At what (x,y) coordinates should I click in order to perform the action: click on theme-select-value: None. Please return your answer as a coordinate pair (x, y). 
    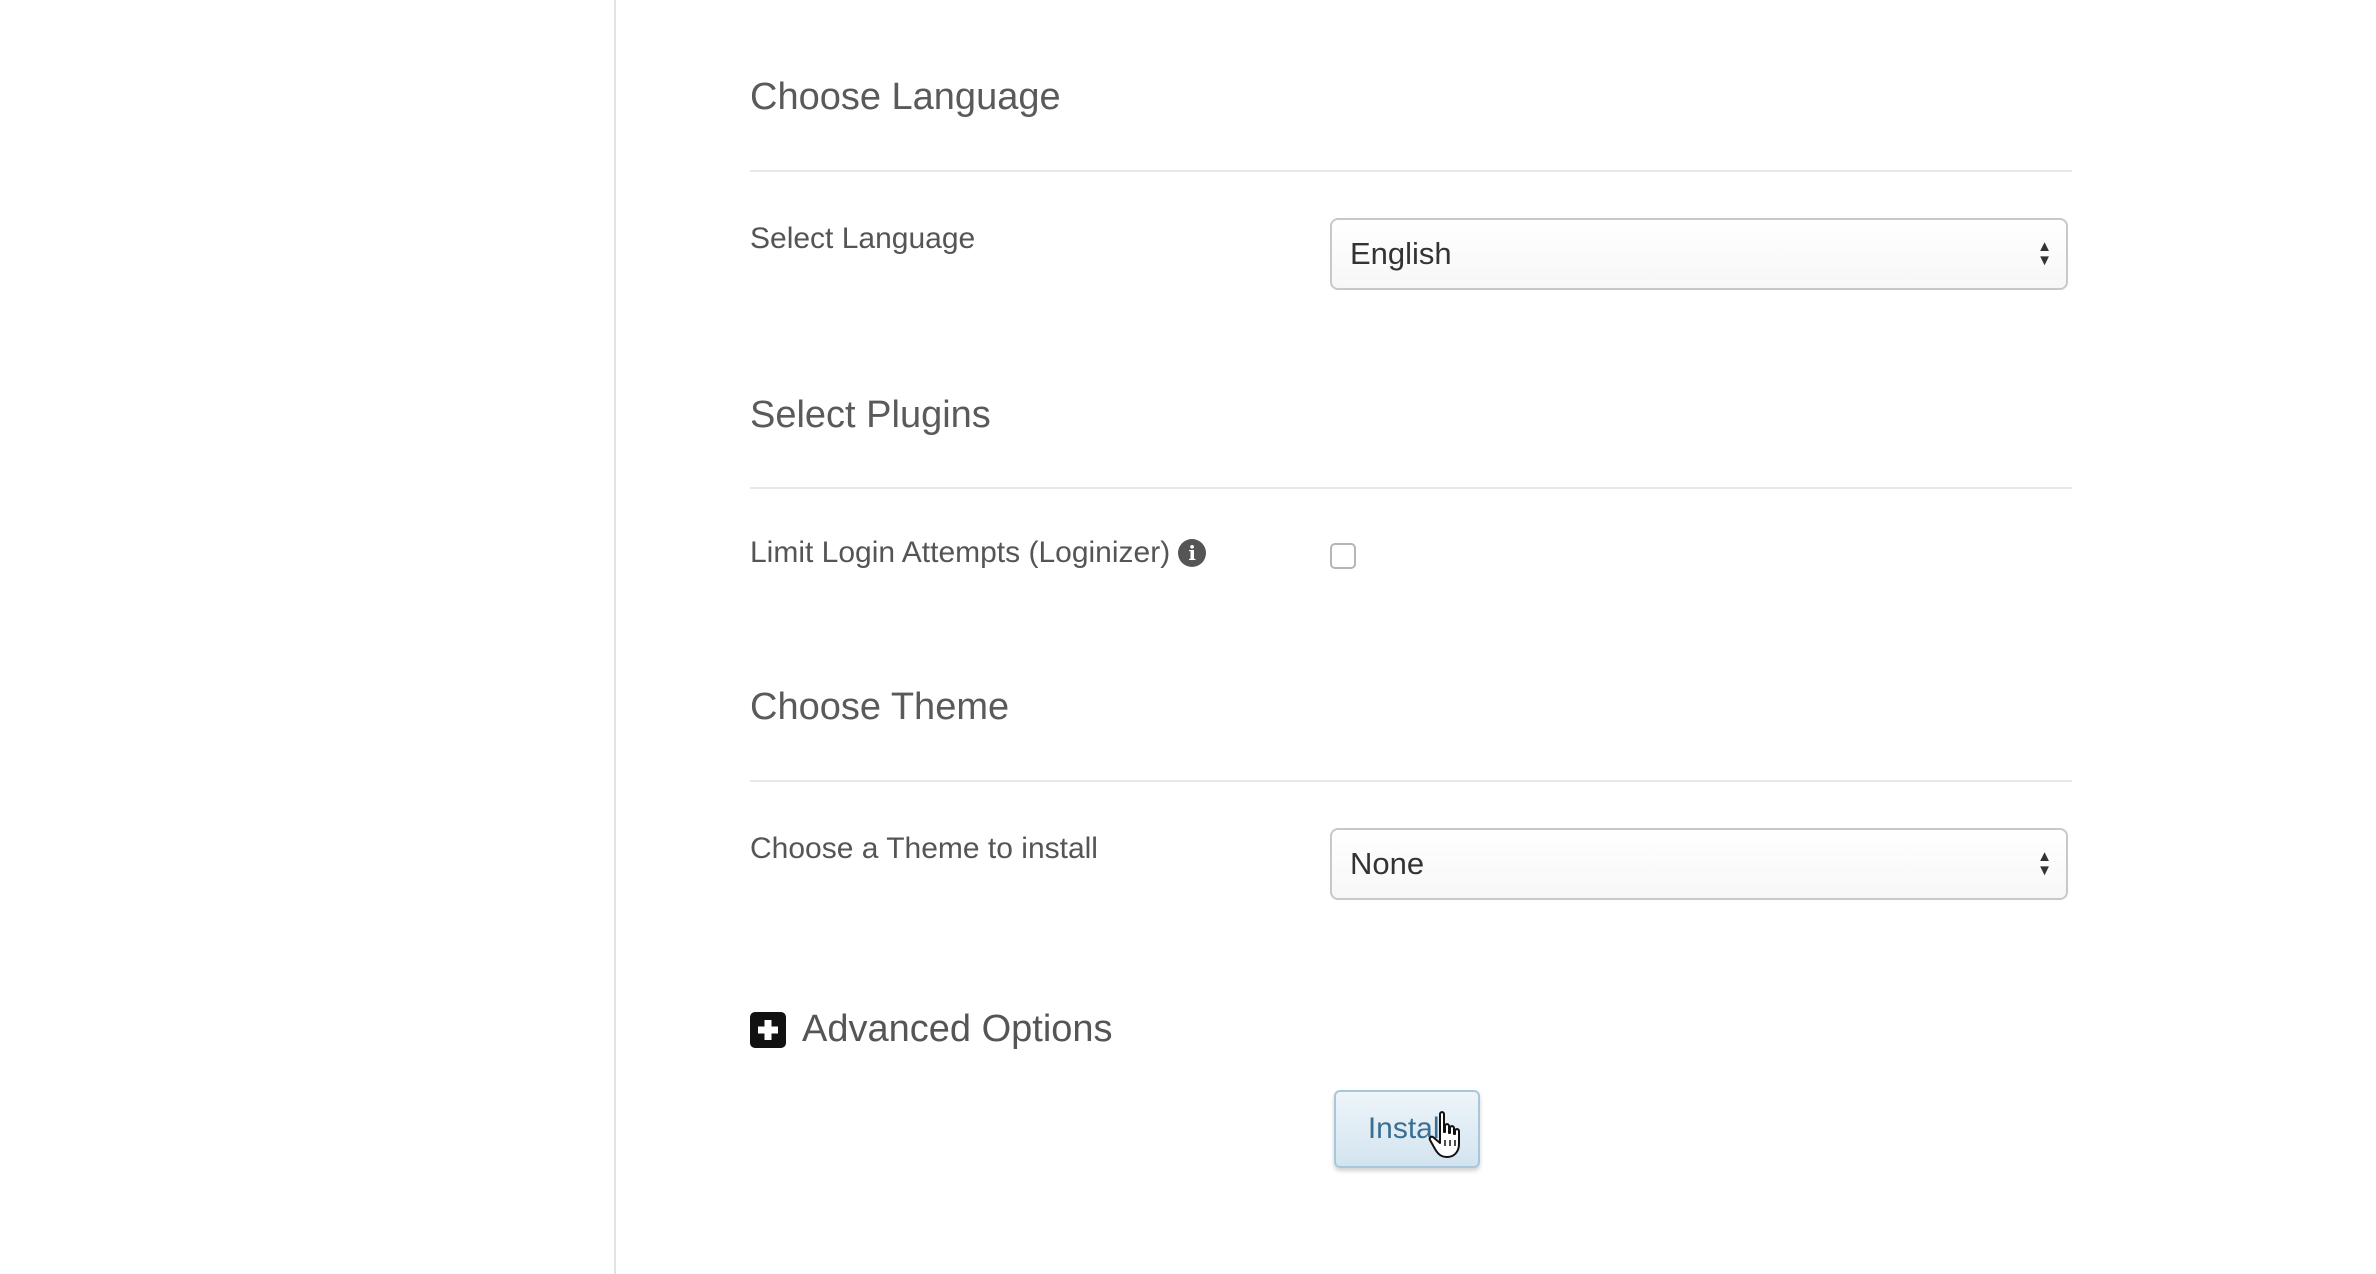
    Looking at the image, I should click on (1387, 863).